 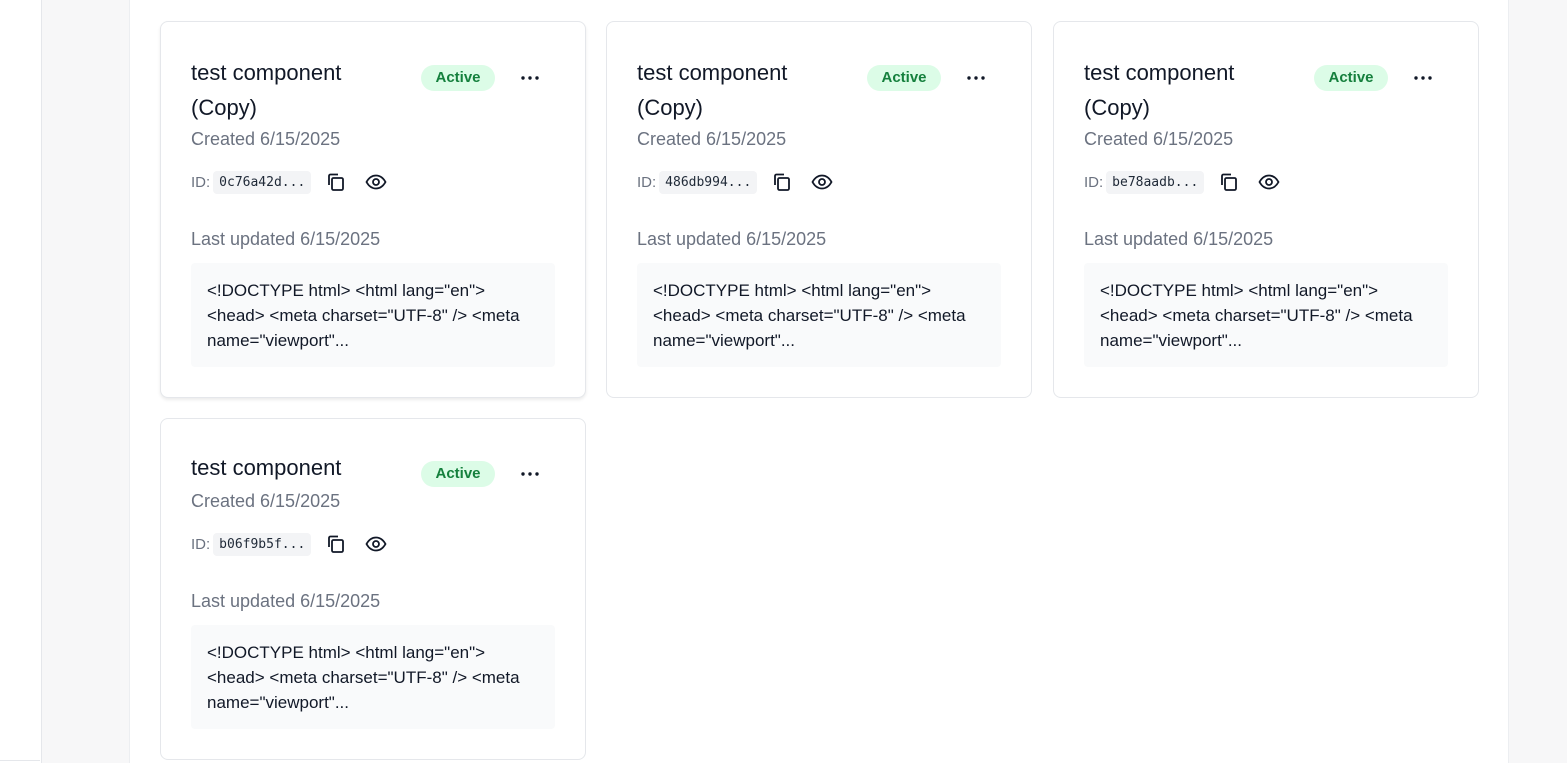 I want to click on card-title: test component, so click(x=266, y=467).